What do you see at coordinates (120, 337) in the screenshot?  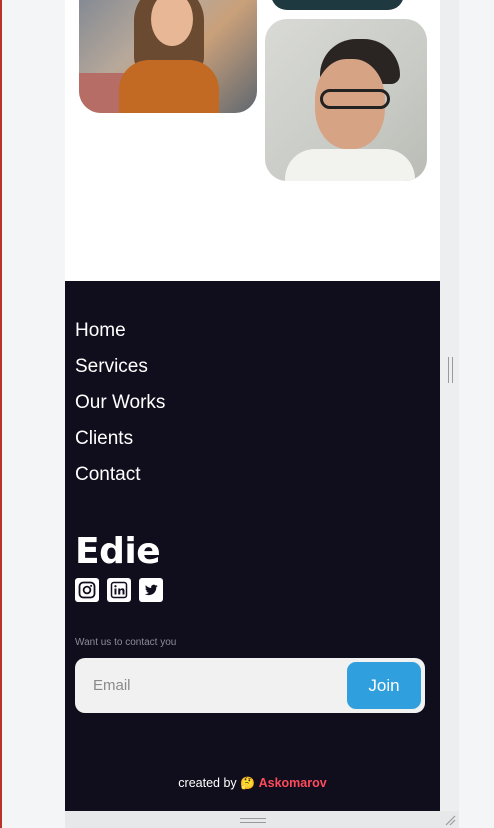 I see `nav-item-home: Home` at bounding box center [120, 337].